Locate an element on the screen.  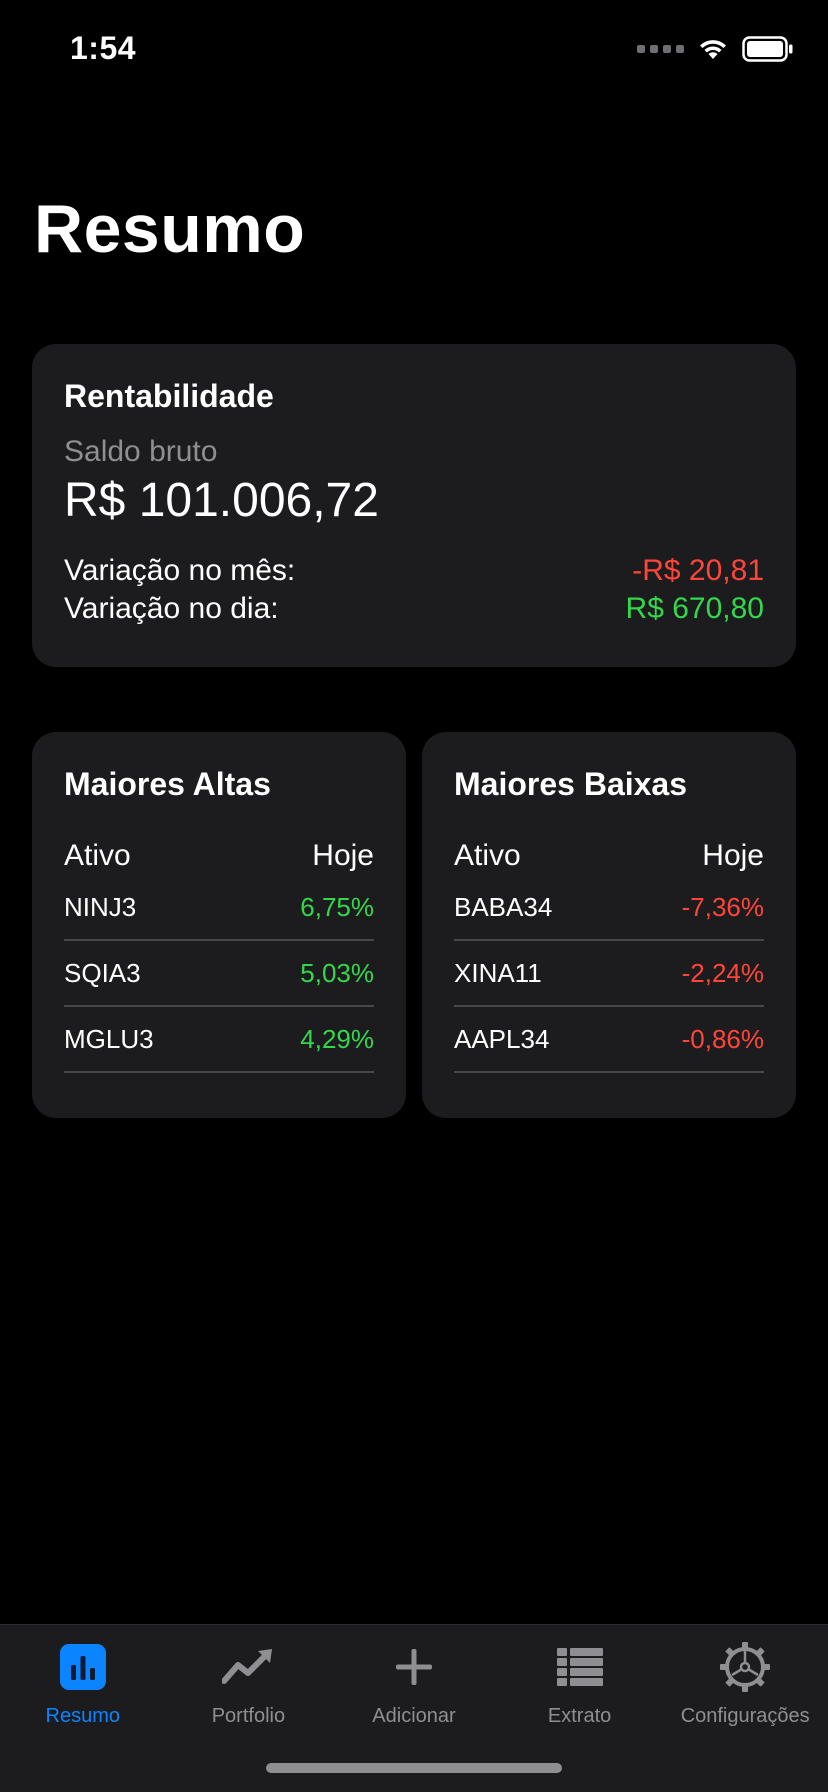
balance-value: R$ 101.006,72 is located at coordinates (221, 500).